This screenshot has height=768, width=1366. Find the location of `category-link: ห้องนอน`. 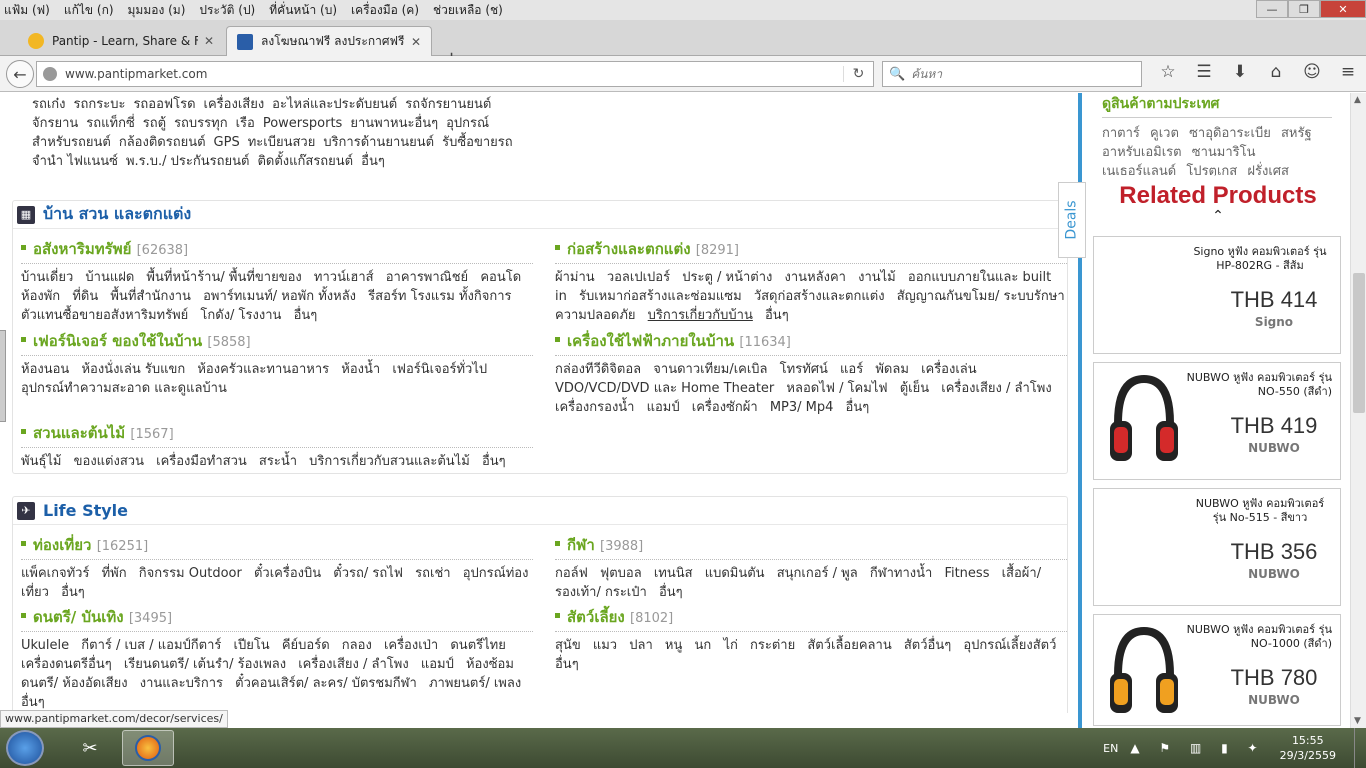

category-link: ห้องนอน is located at coordinates (45, 369).